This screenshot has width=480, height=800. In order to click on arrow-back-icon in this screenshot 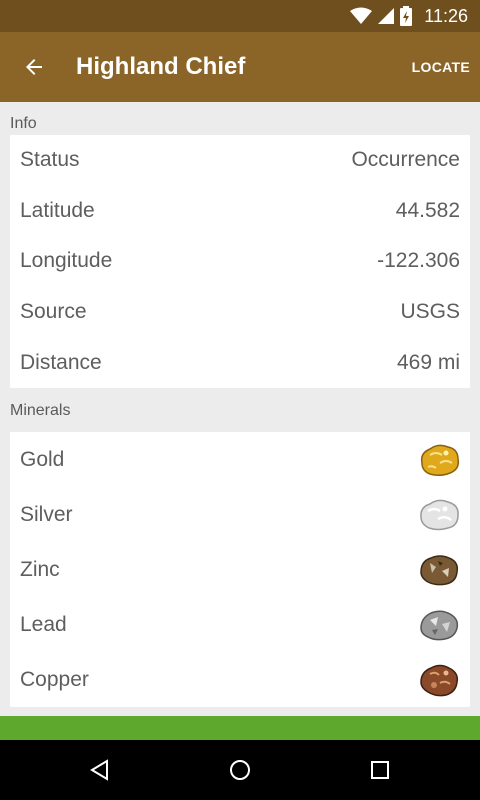, I will do `click(34, 67)`.